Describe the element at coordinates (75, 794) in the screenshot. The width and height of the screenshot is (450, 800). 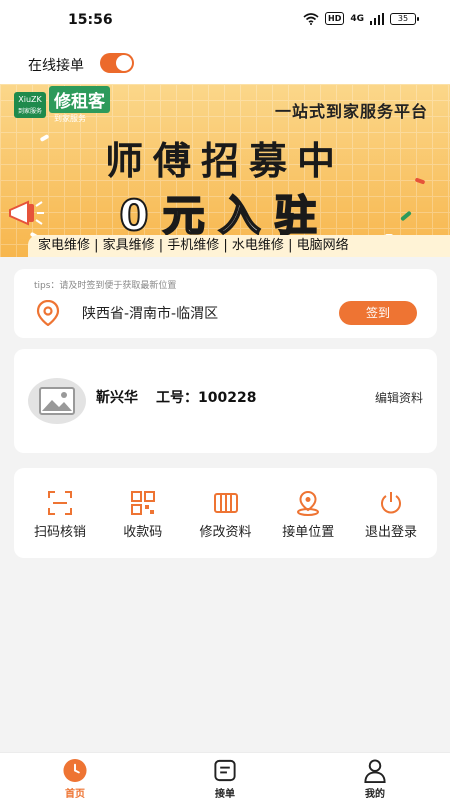
I see `tab-label: 首页` at that location.